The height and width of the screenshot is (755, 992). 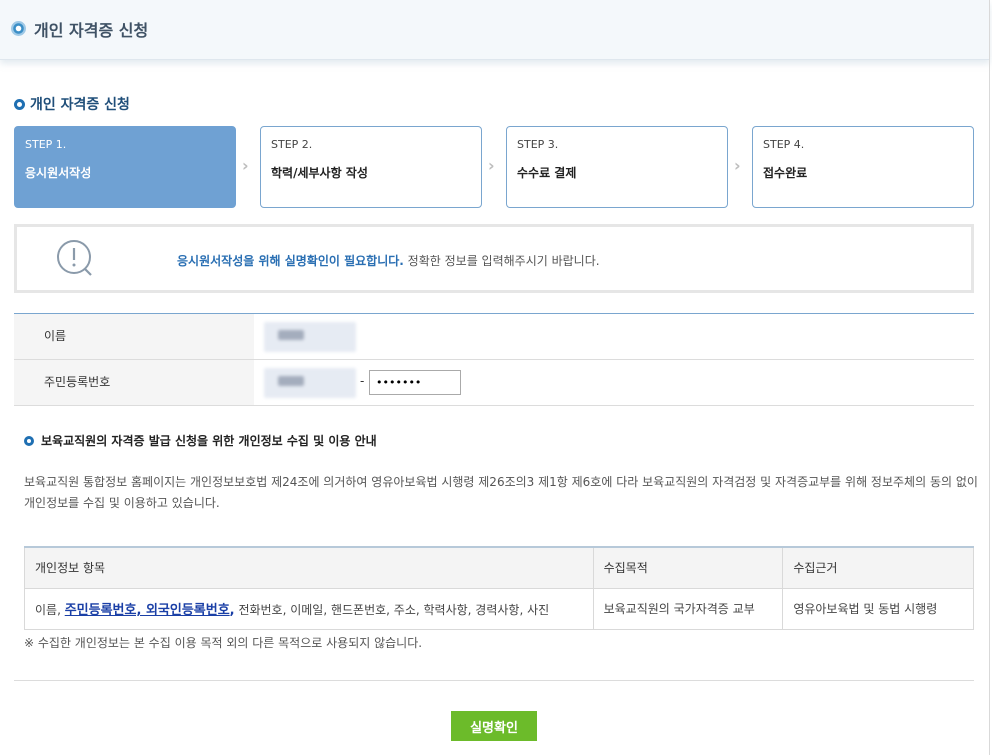 I want to click on name-row: 이름, so click(x=494, y=337).